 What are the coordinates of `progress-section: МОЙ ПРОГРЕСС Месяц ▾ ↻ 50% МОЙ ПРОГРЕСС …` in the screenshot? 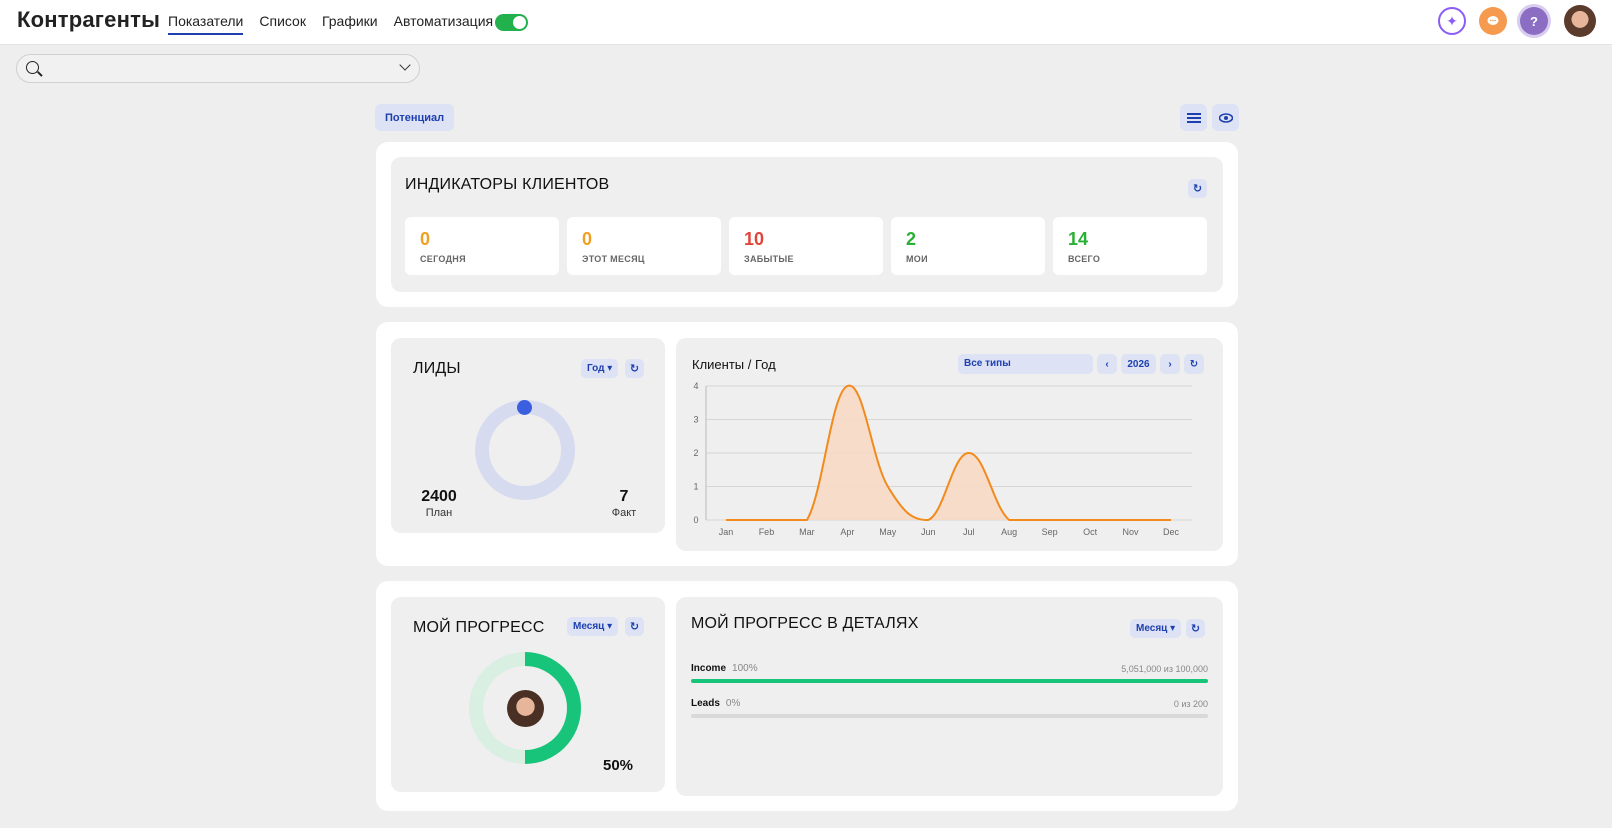 It's located at (807, 696).